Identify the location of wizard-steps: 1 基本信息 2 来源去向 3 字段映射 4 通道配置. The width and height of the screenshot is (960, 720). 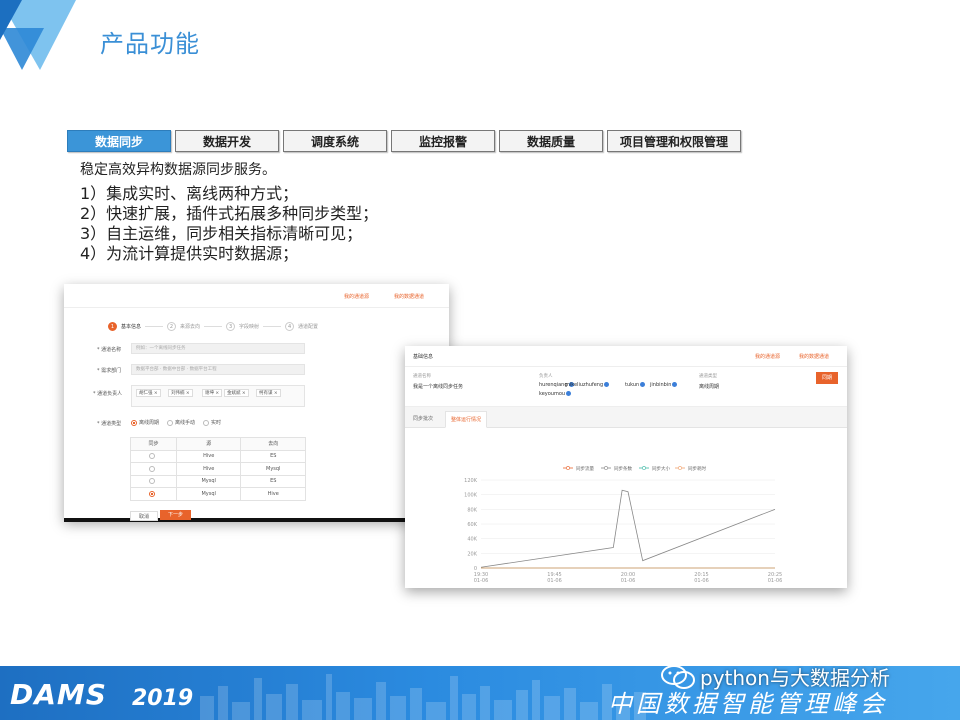
(213, 326).